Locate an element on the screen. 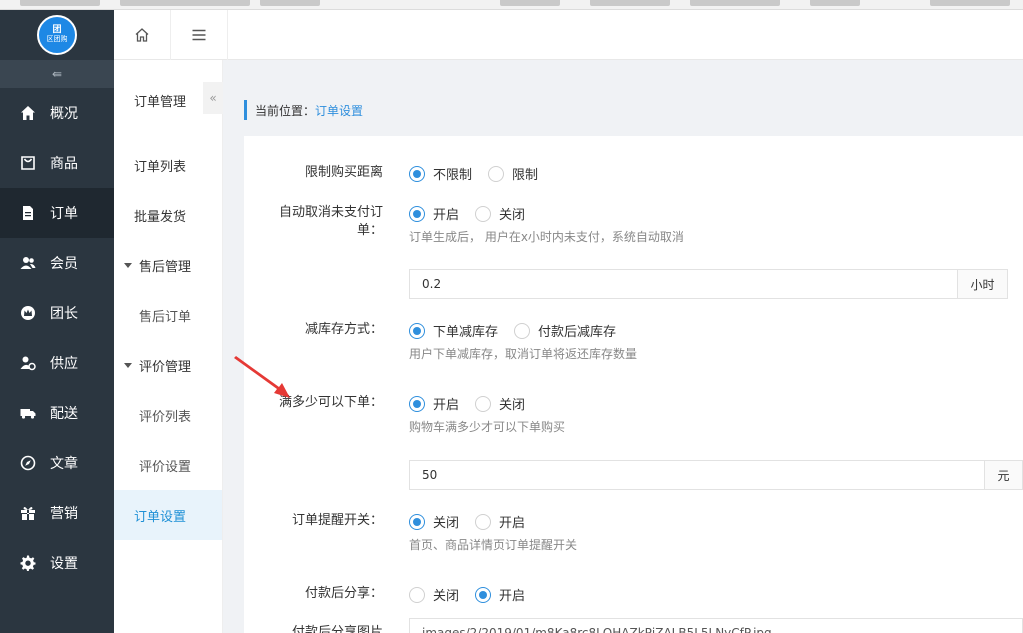 This screenshot has width=1023, height=633. sidebar-item-supply: 供应 is located at coordinates (57, 363).